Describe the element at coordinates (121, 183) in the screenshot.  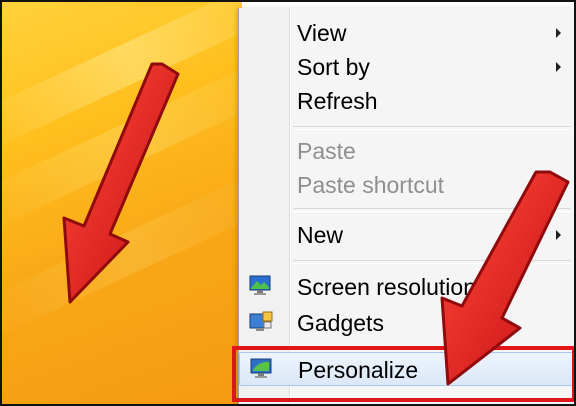
I see `pointing-arrow-left` at that location.